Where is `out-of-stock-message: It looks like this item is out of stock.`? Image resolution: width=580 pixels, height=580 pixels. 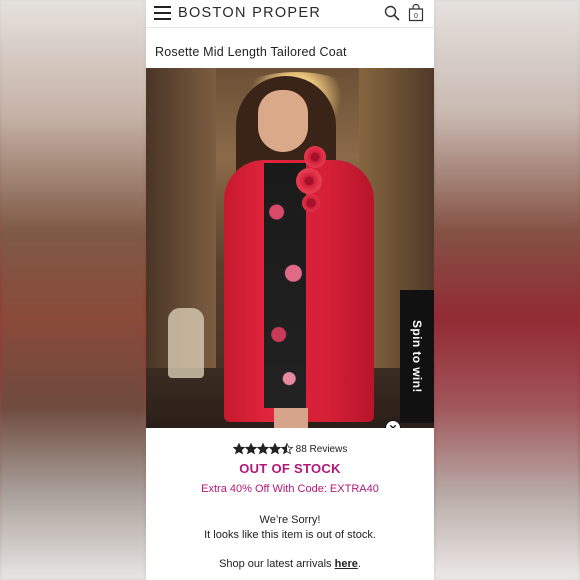 out-of-stock-message: It looks like this item is out of stock. is located at coordinates (290, 535).